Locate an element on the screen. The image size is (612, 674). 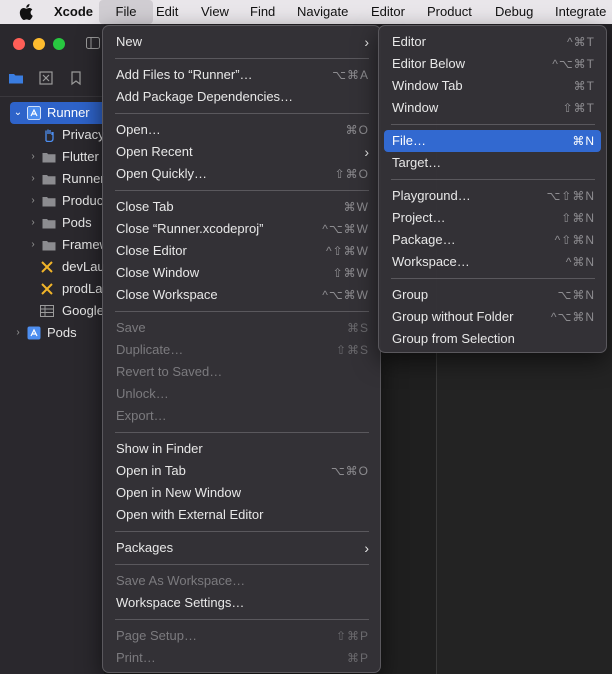
menu-item-open-in-tab: Open in Tab ⌥⌘O is located at coordinates (241, 471).